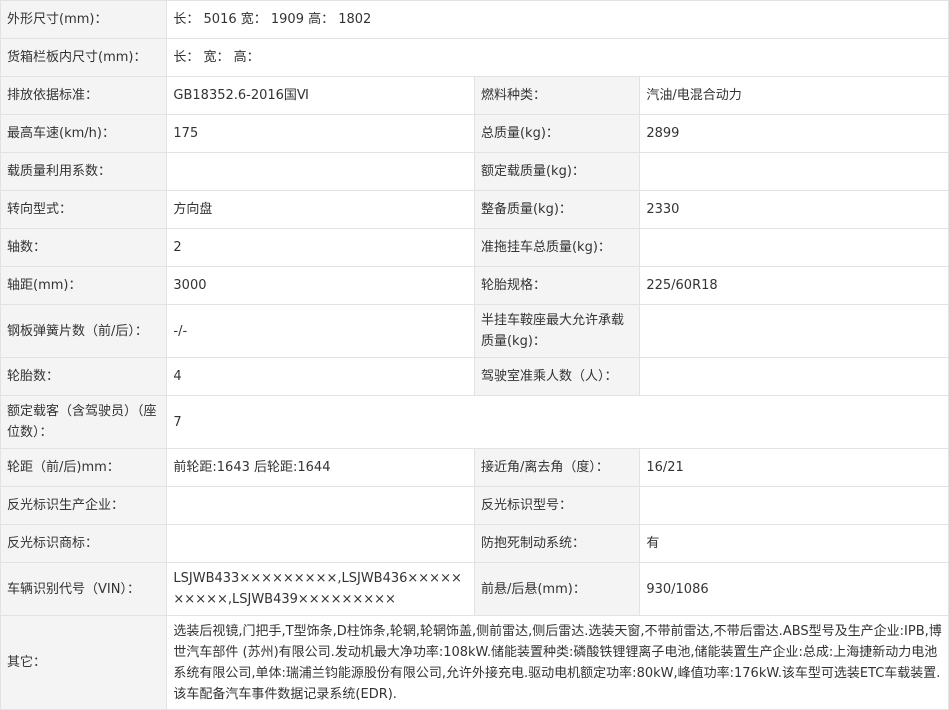 The height and width of the screenshot is (710, 949). I want to click on overhang-label: 前悬/后悬(mm)：, so click(557, 589).